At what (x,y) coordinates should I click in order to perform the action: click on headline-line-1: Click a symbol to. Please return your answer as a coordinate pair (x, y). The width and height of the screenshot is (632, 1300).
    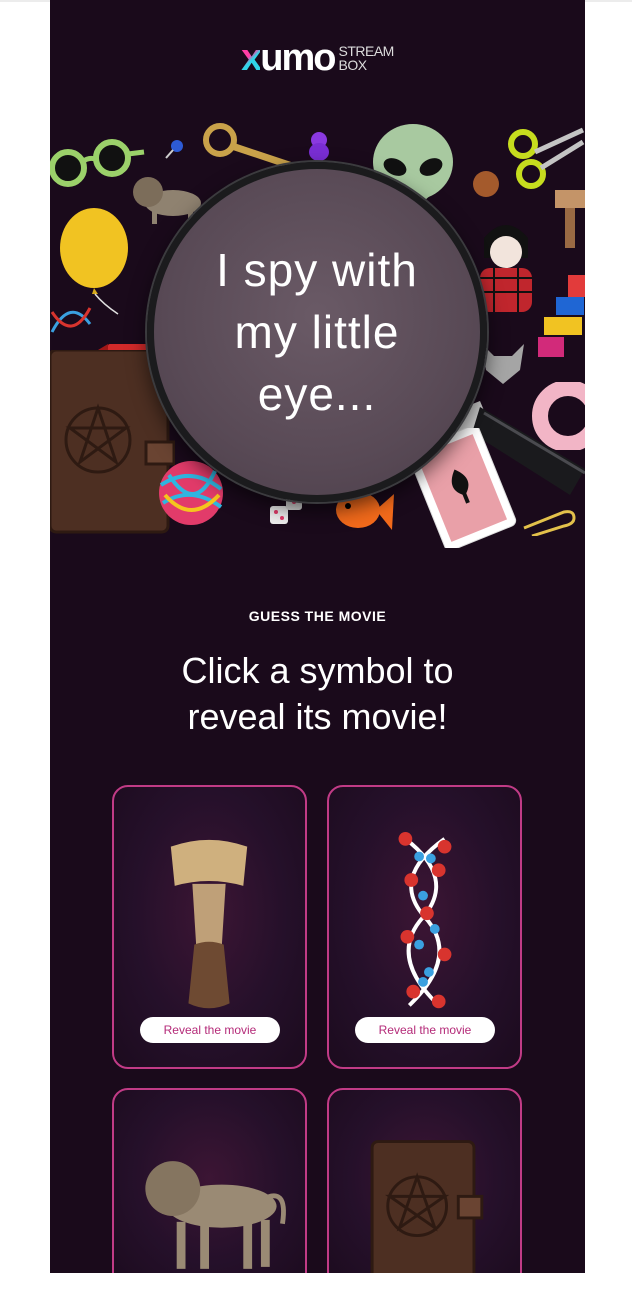
    Looking at the image, I should click on (317, 670).